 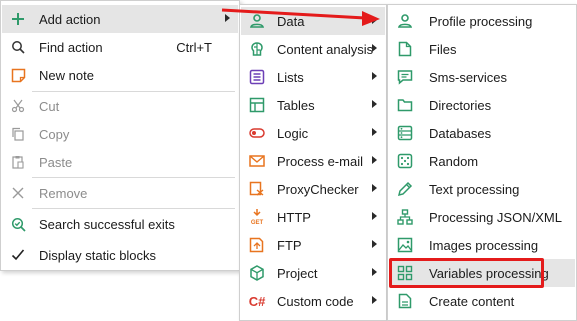 What do you see at coordinates (300, 17) in the screenshot?
I see `annotation-arrow-icon` at bounding box center [300, 17].